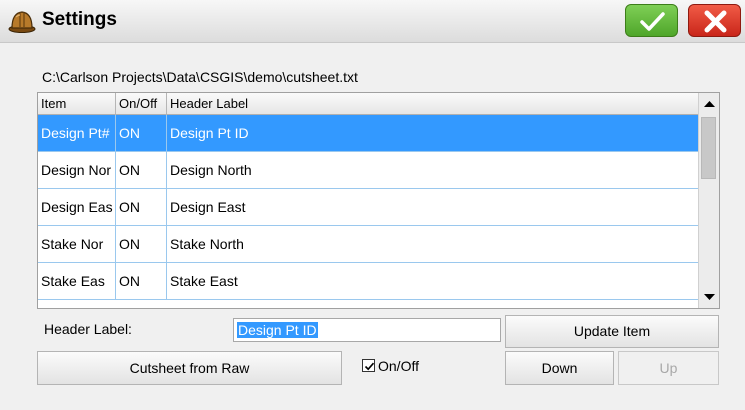  Describe the element at coordinates (77, 104) in the screenshot. I see `column-header-item: Item` at that location.